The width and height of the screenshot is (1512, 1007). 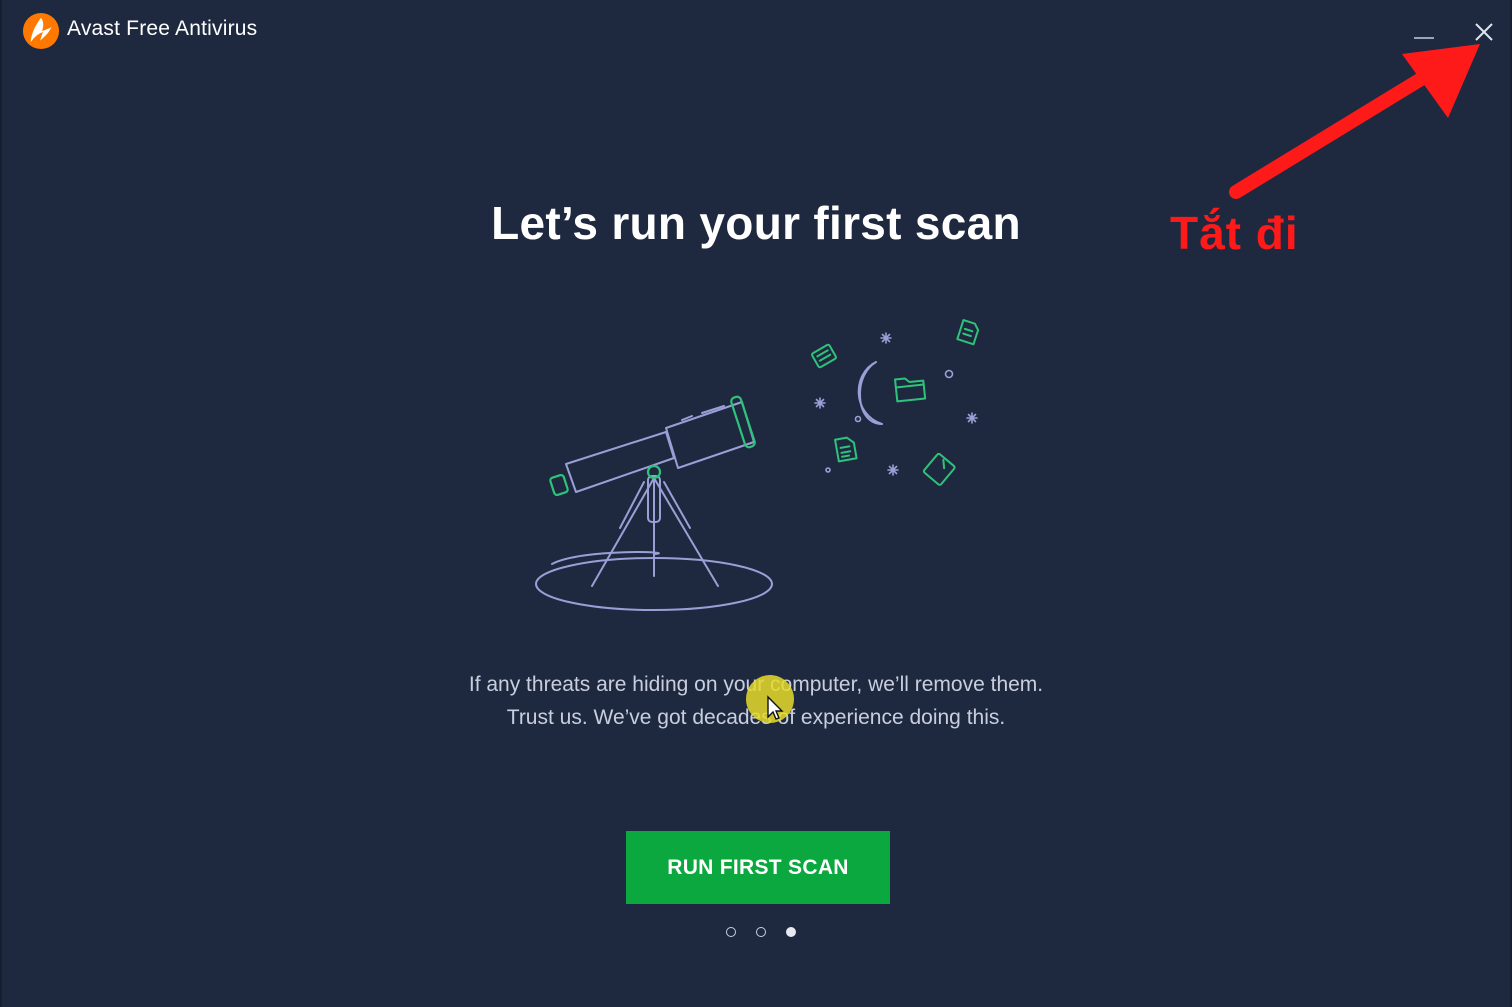 I want to click on moon-icon, so click(x=870, y=393).